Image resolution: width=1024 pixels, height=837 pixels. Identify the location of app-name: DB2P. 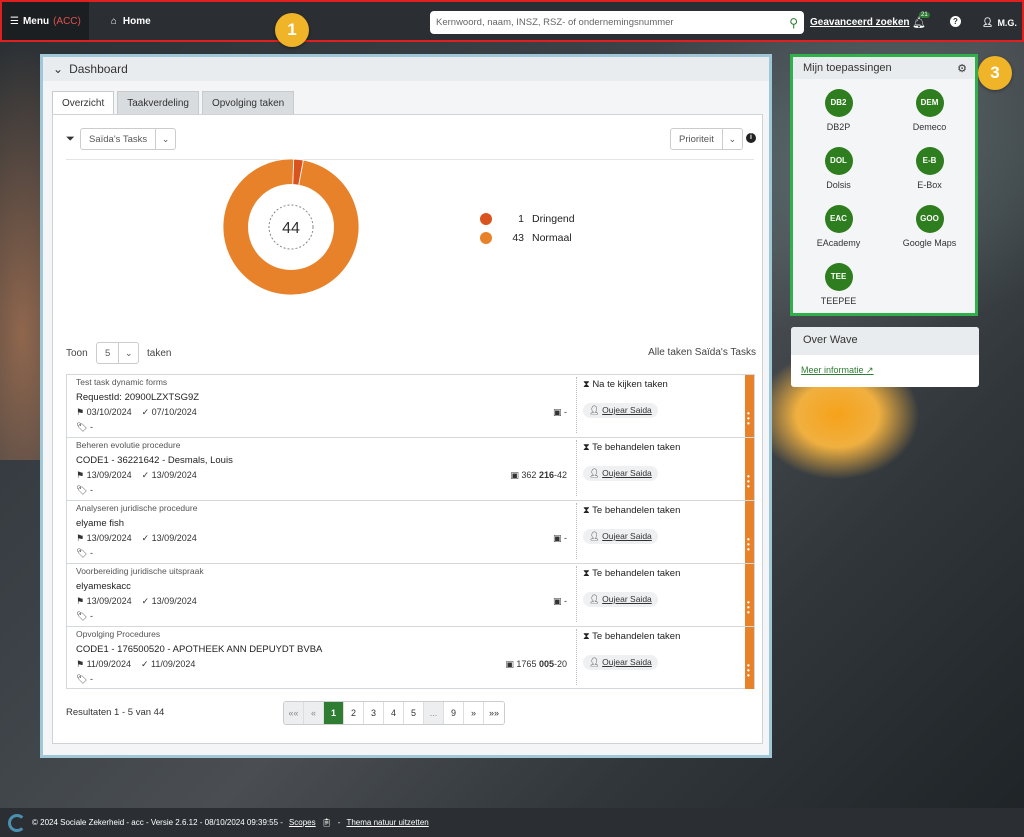
(838, 127).